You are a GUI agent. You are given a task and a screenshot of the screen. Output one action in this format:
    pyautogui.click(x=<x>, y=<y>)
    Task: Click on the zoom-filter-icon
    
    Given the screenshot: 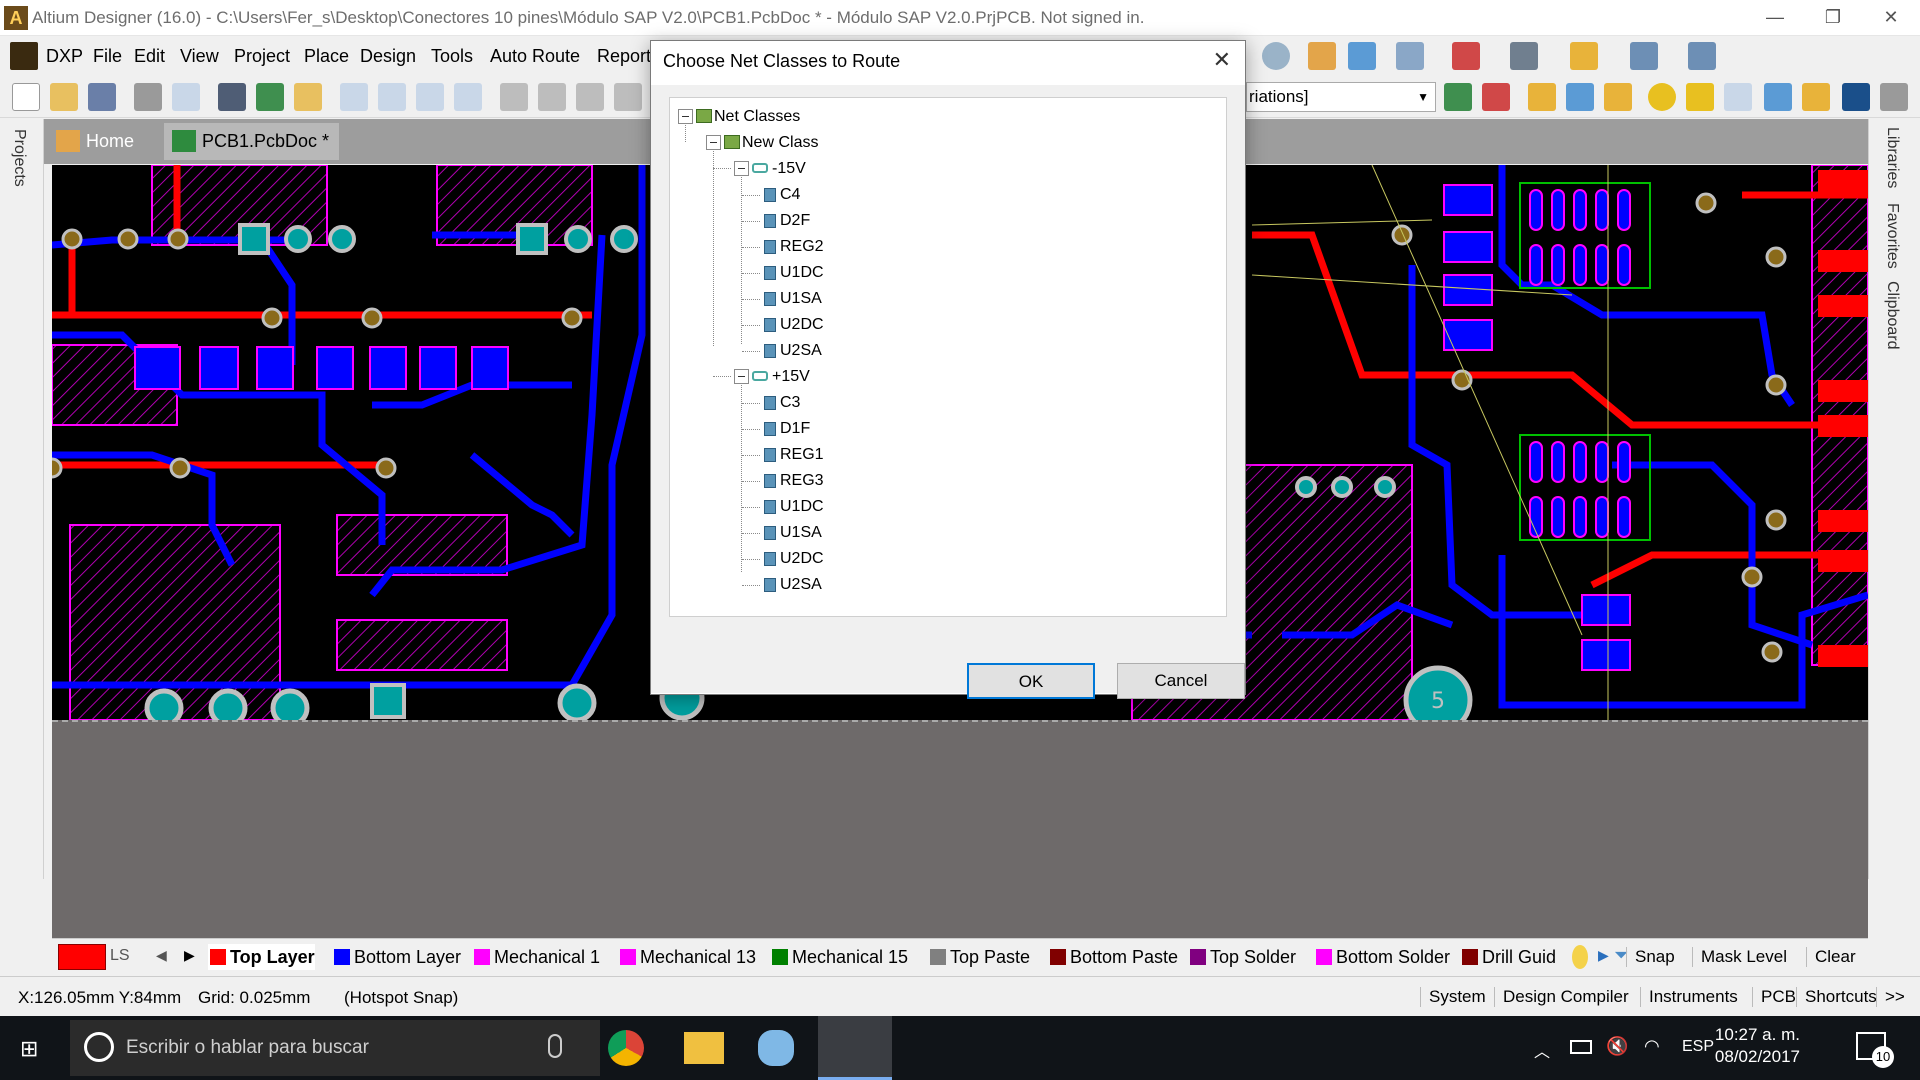 What is the action you would take?
    pyautogui.click(x=468, y=97)
    